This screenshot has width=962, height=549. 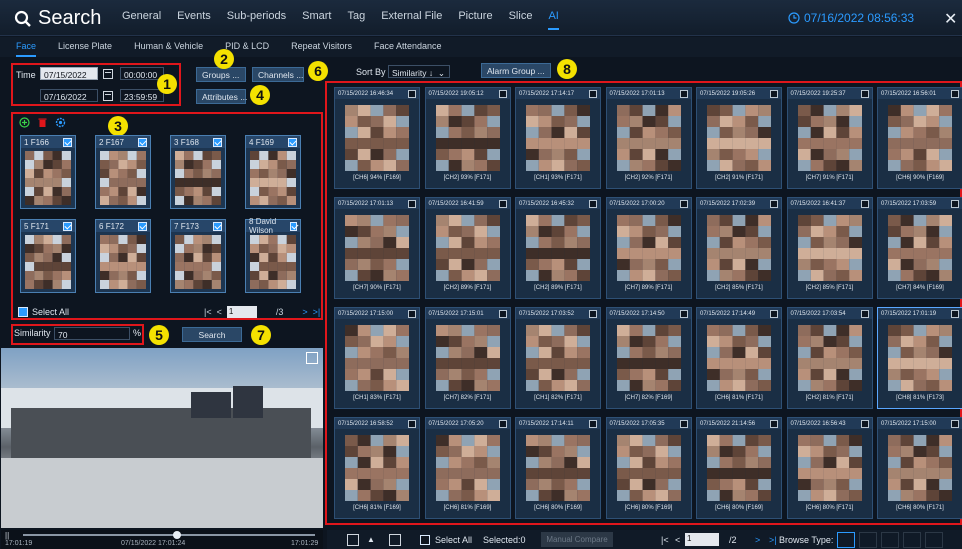 I want to click on browse-large-grid-icon, so click(x=846, y=540).